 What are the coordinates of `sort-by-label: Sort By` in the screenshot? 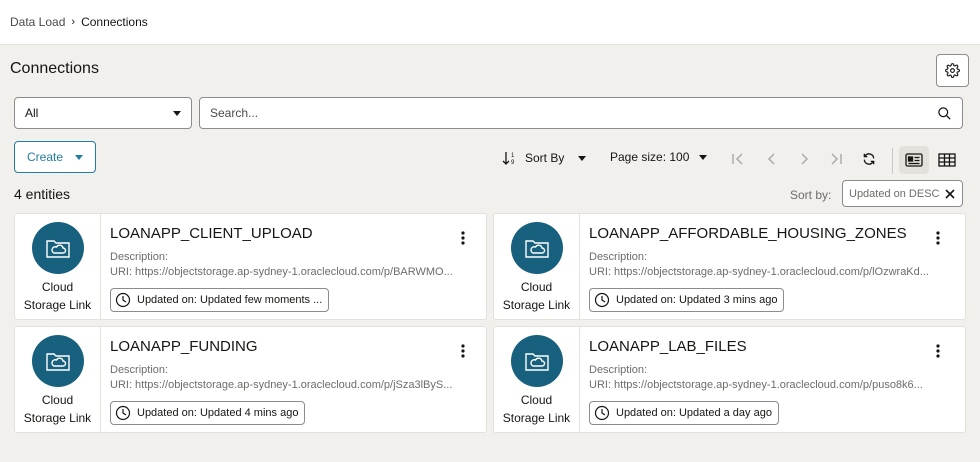 It's located at (545, 158).